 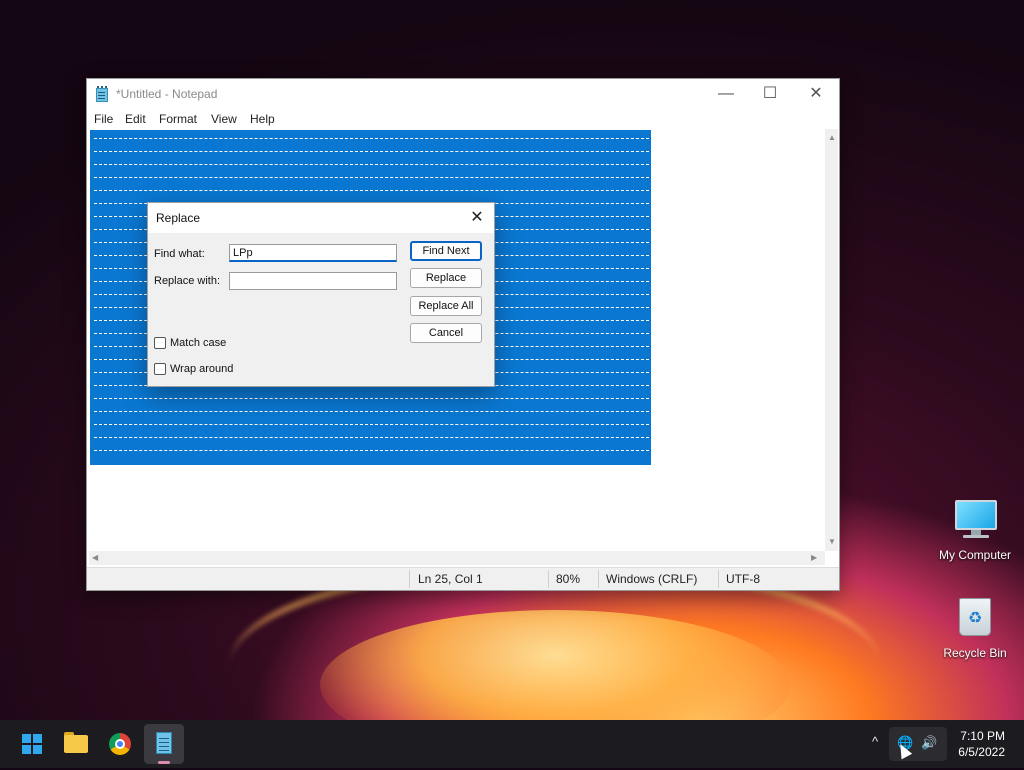 What do you see at coordinates (201, 369) in the screenshot?
I see `wrap-around-label: Wrap around` at bounding box center [201, 369].